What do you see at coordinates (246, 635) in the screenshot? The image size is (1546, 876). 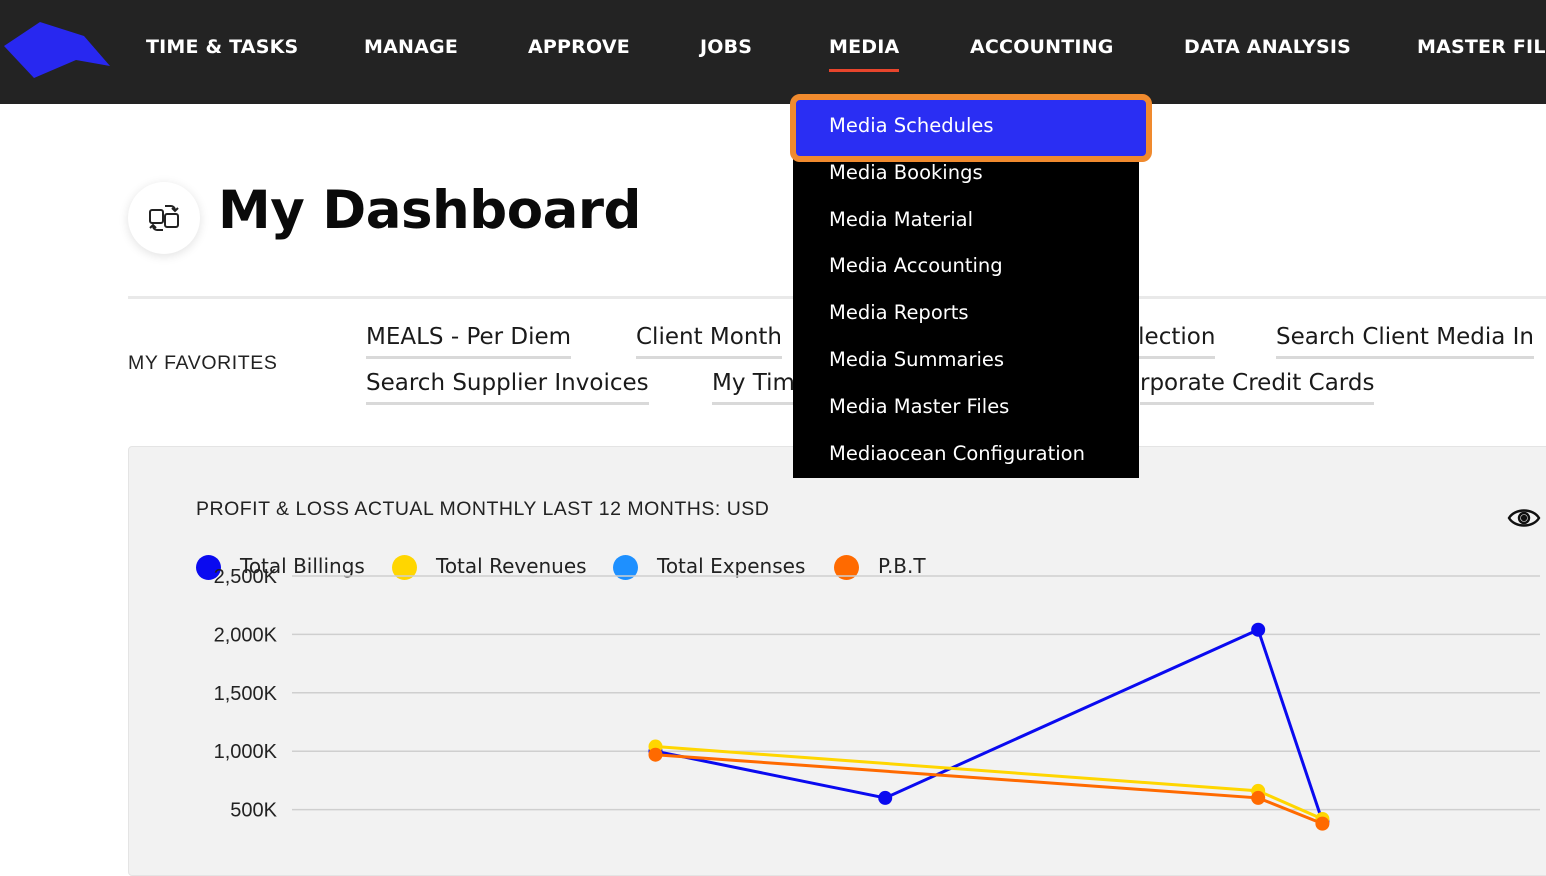 I see `y-tick-label: 2,000K` at bounding box center [246, 635].